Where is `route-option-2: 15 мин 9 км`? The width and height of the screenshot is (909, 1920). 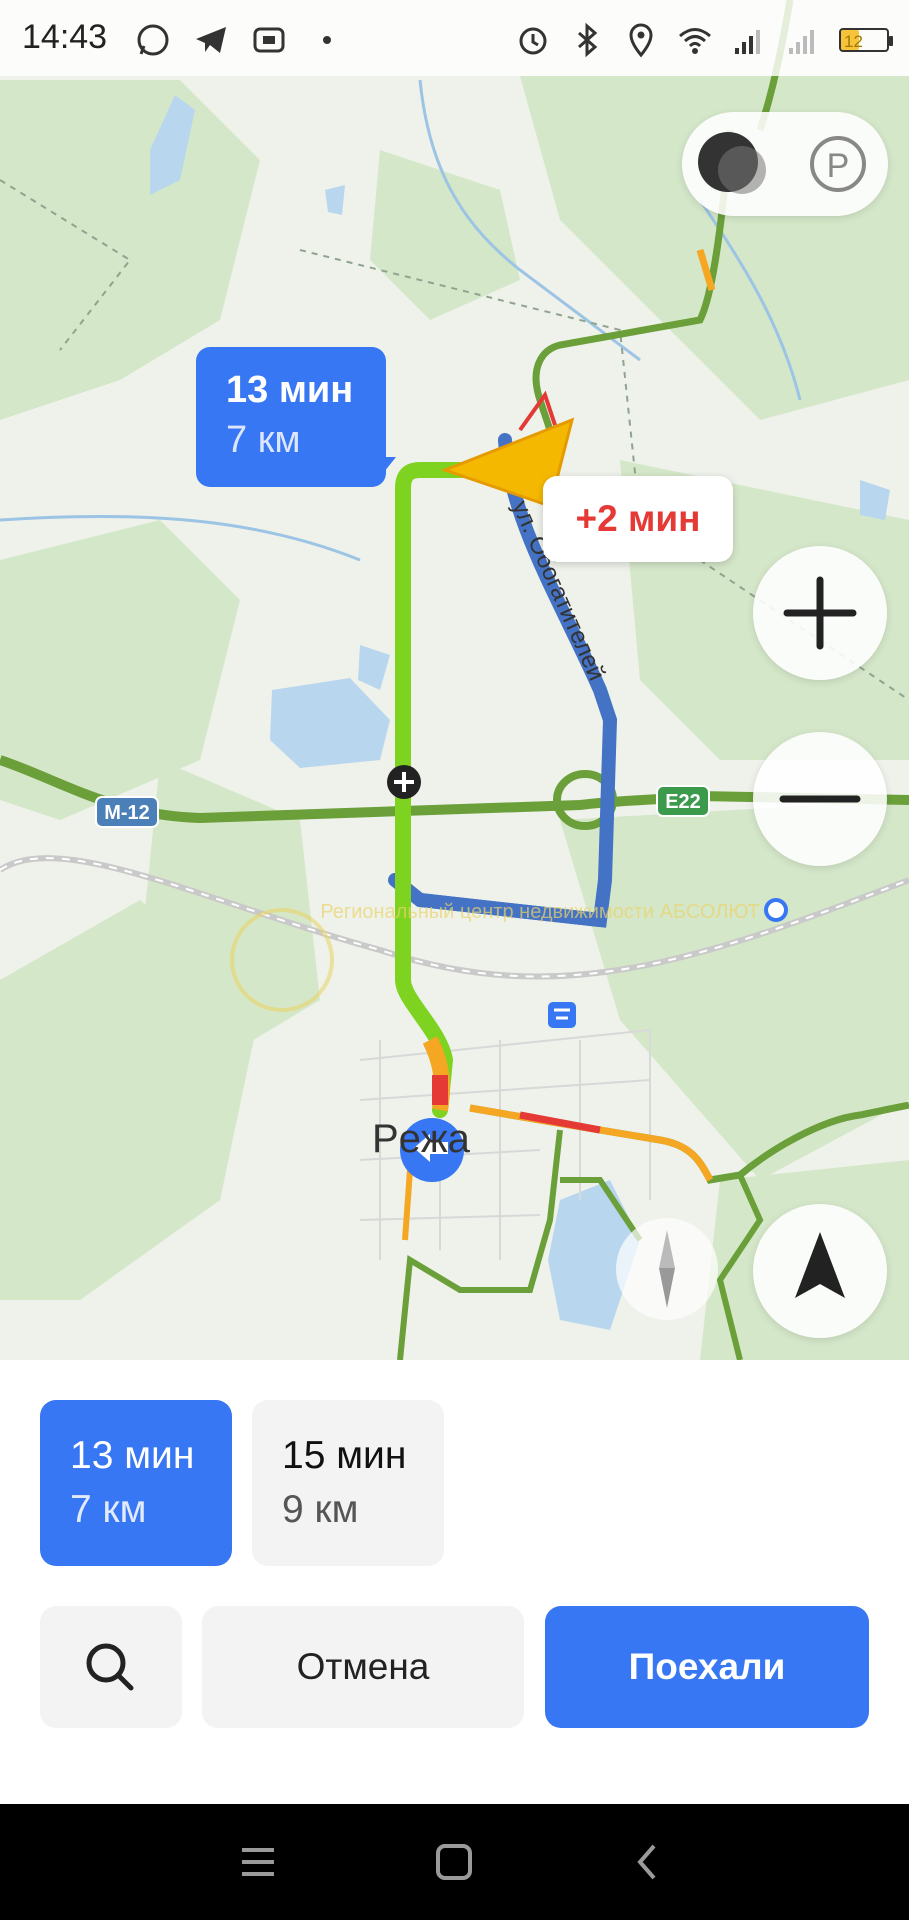
route-option-2: 15 мин 9 км is located at coordinates (348, 1483).